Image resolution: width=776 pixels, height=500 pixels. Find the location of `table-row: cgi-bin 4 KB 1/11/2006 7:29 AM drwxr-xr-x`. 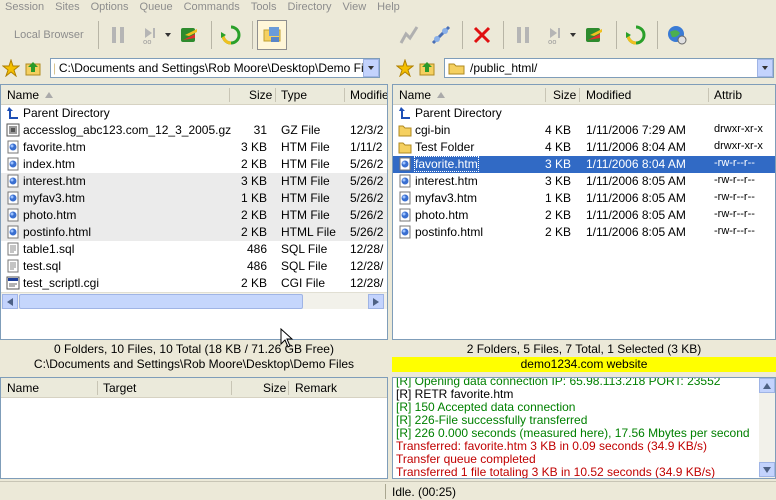

table-row: cgi-bin 4 KB 1/11/2006 7:29 AM drwxr-xr-x is located at coordinates (584, 130).